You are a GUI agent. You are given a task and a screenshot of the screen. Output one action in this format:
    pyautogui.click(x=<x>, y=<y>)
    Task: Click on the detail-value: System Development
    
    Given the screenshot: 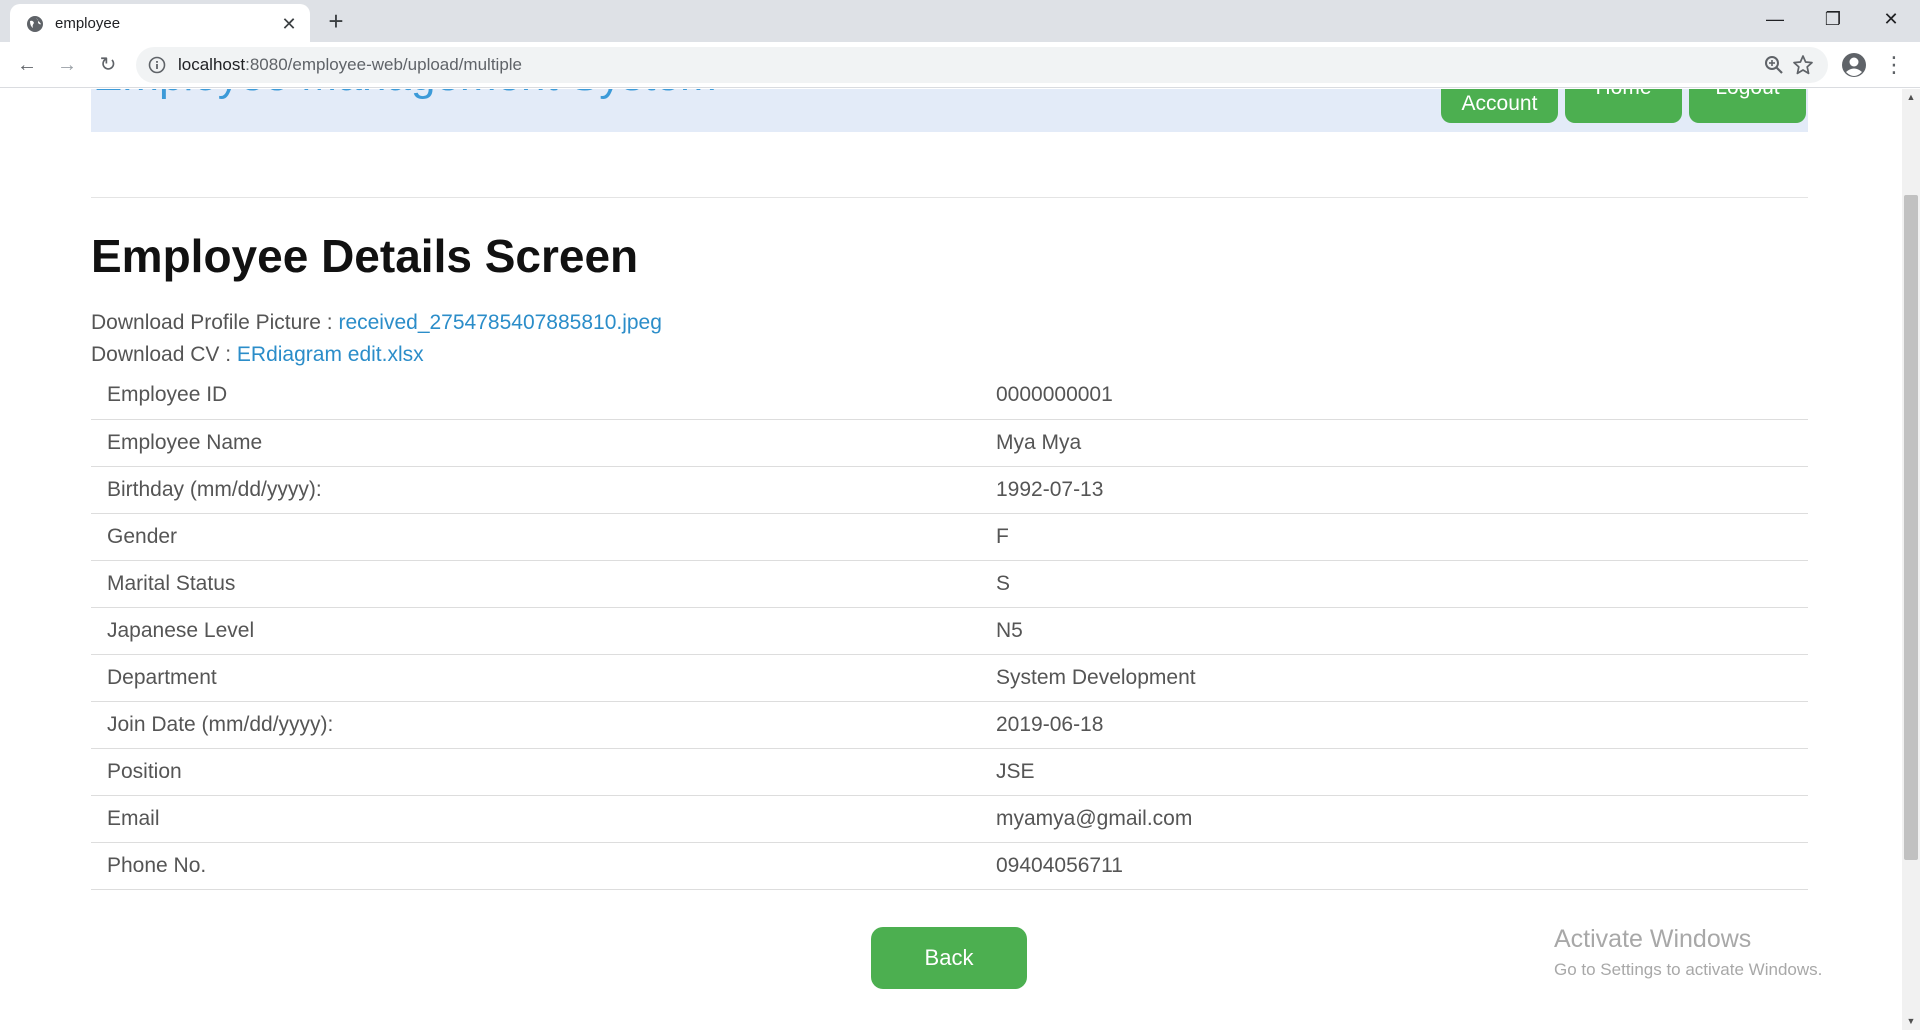 What is the action you would take?
    pyautogui.click(x=1402, y=678)
    